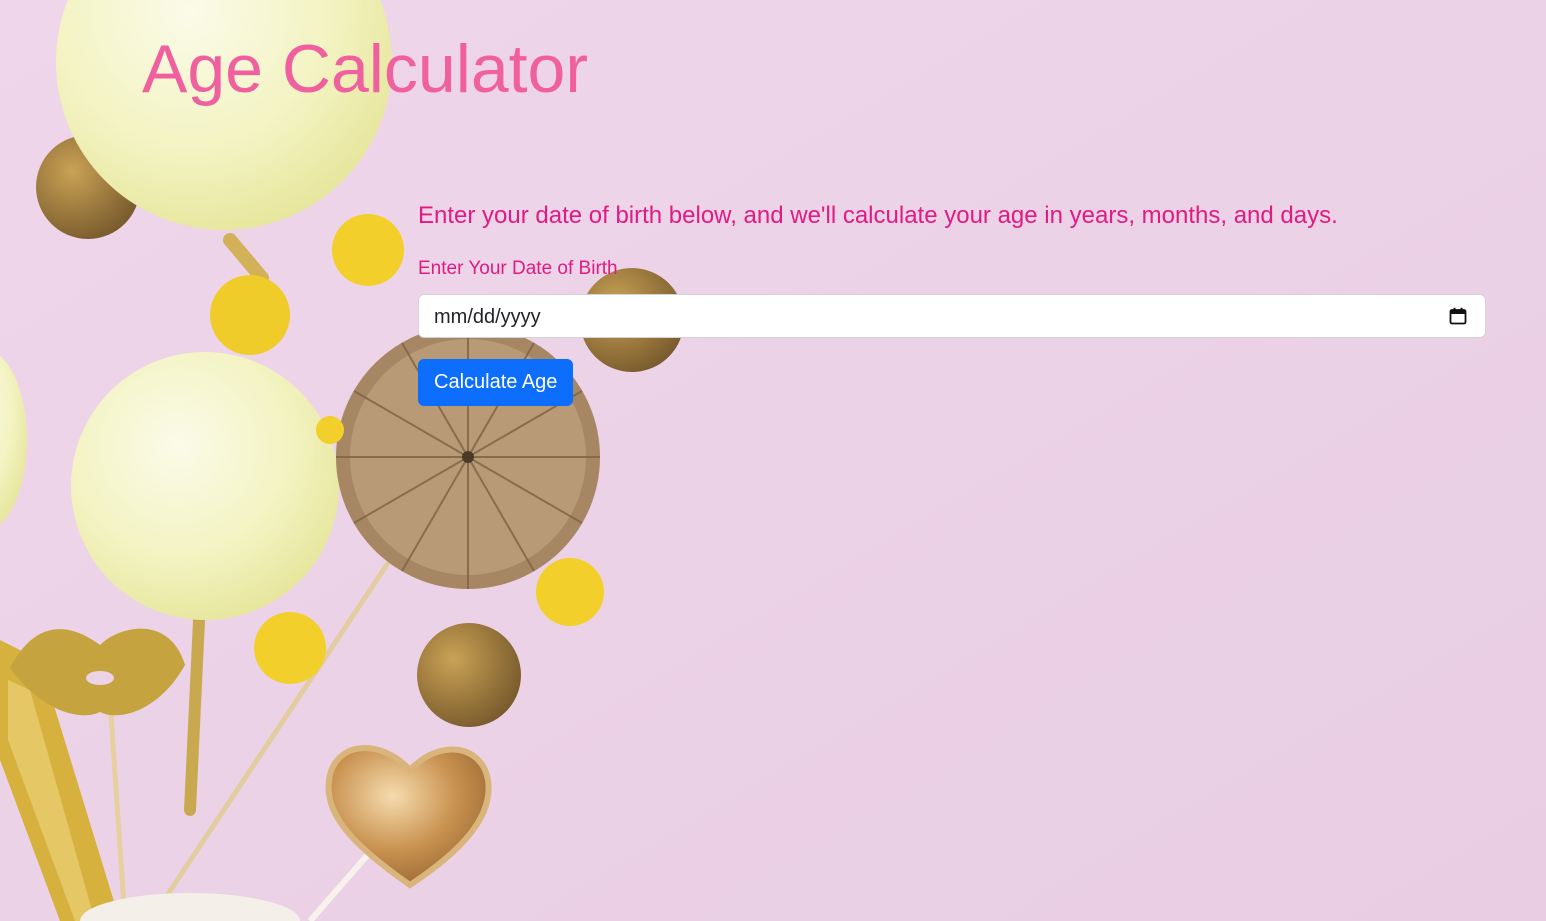 This screenshot has height=921, width=1546. Describe the element at coordinates (496, 382) in the screenshot. I see `calculate-age-button: Calculate Age` at that location.